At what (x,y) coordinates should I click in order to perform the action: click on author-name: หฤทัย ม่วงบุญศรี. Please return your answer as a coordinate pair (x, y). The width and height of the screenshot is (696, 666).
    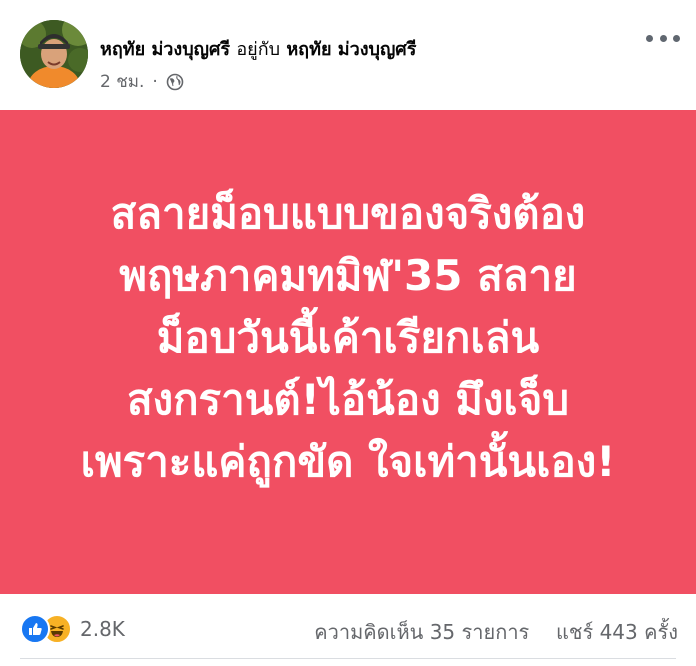
    Looking at the image, I should click on (165, 49).